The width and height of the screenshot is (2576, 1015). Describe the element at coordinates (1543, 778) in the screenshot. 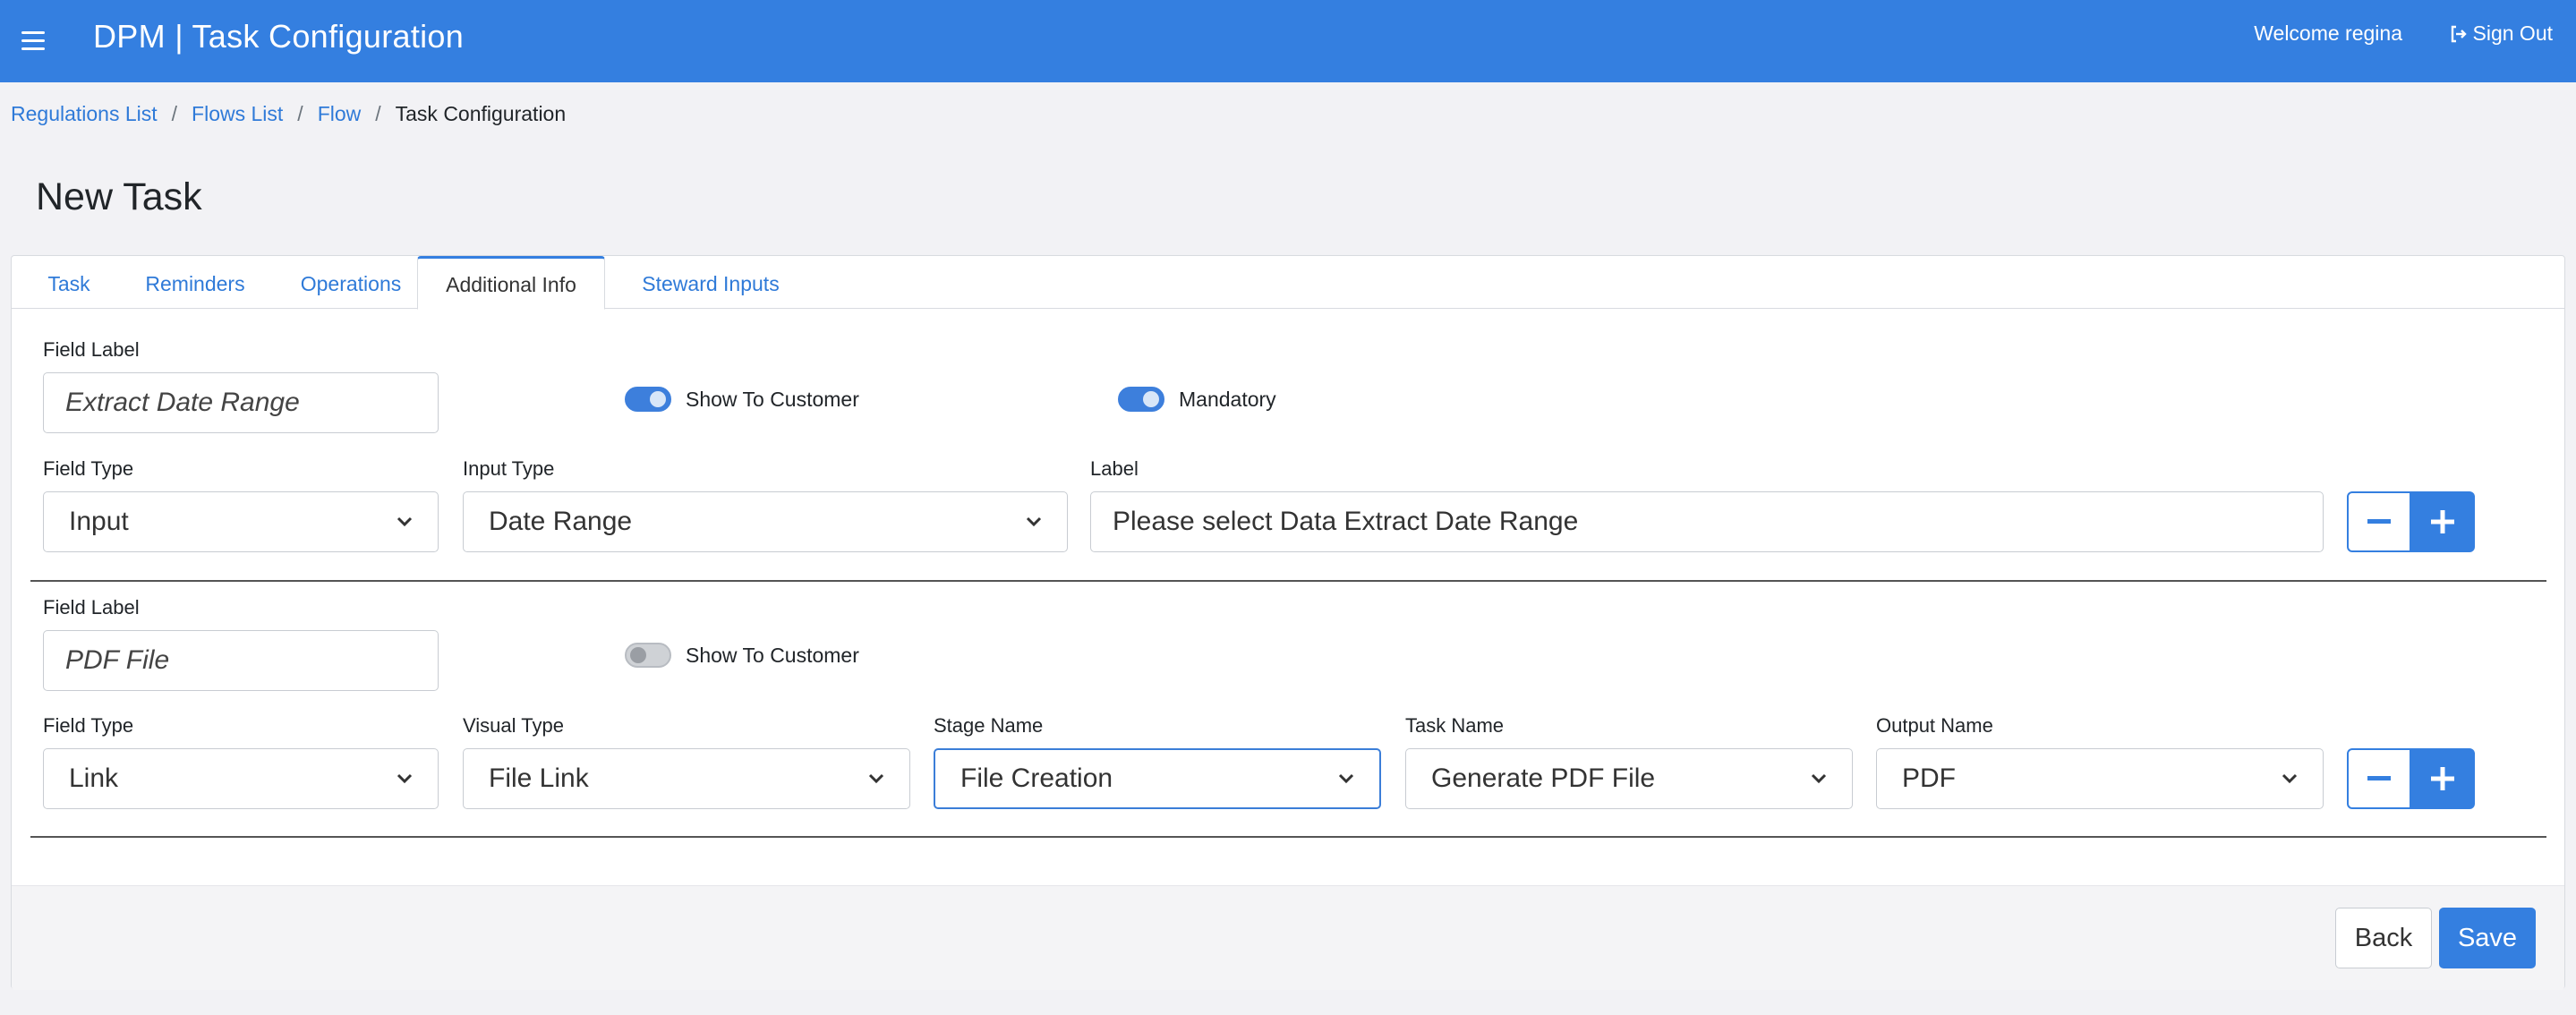

I see `task-name-value: Generate PDF File` at that location.